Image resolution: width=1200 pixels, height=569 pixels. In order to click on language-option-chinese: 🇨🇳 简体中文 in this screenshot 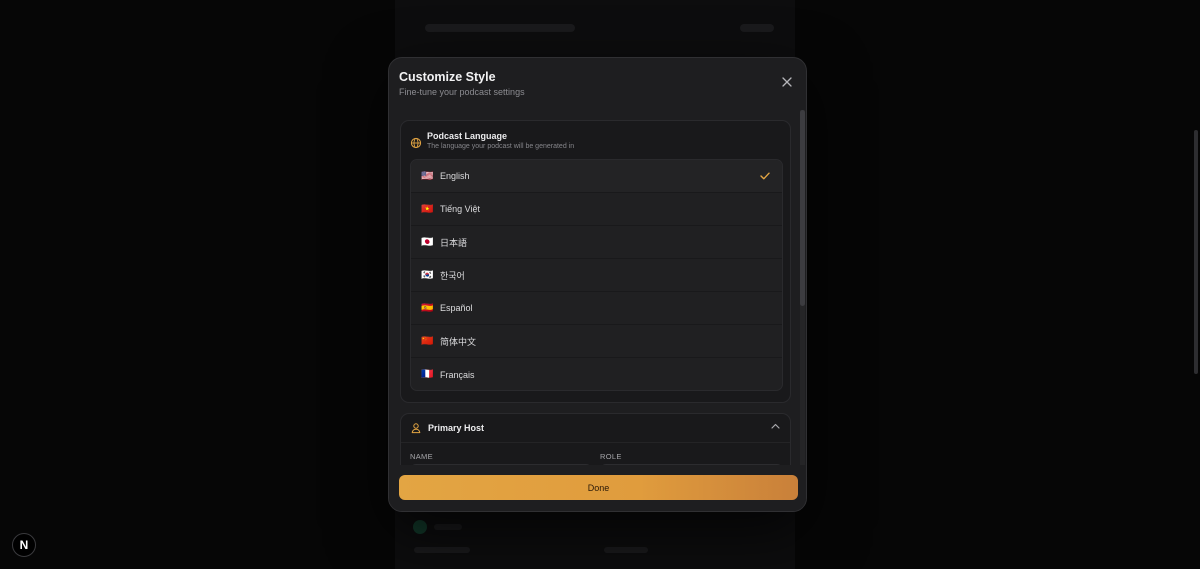, I will do `click(596, 341)`.